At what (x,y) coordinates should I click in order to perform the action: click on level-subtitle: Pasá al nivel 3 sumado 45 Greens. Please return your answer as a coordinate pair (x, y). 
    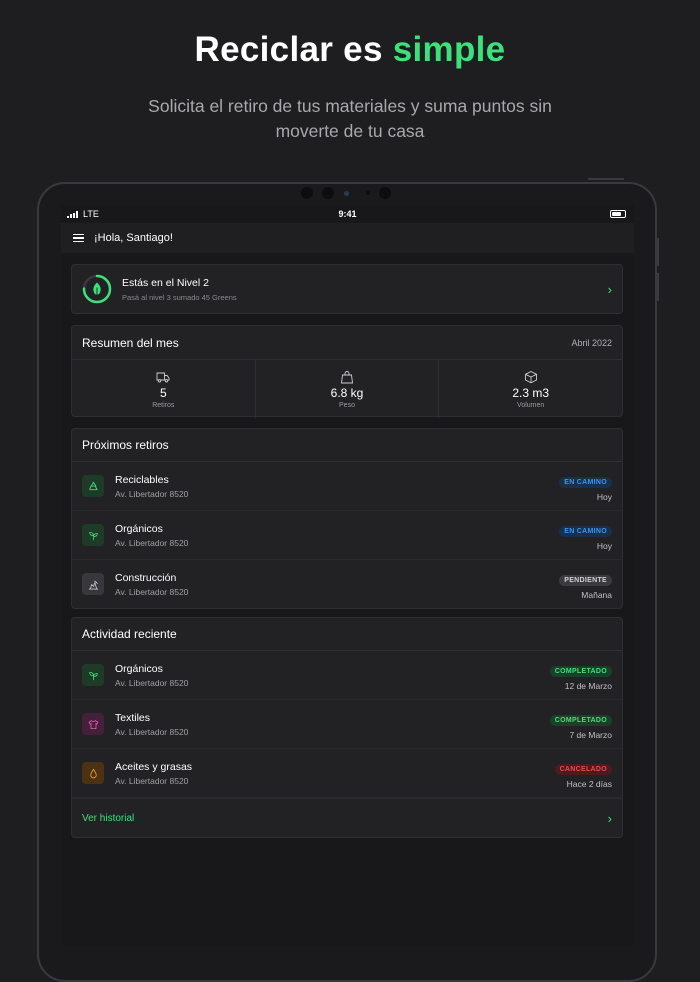
    Looking at the image, I should click on (179, 297).